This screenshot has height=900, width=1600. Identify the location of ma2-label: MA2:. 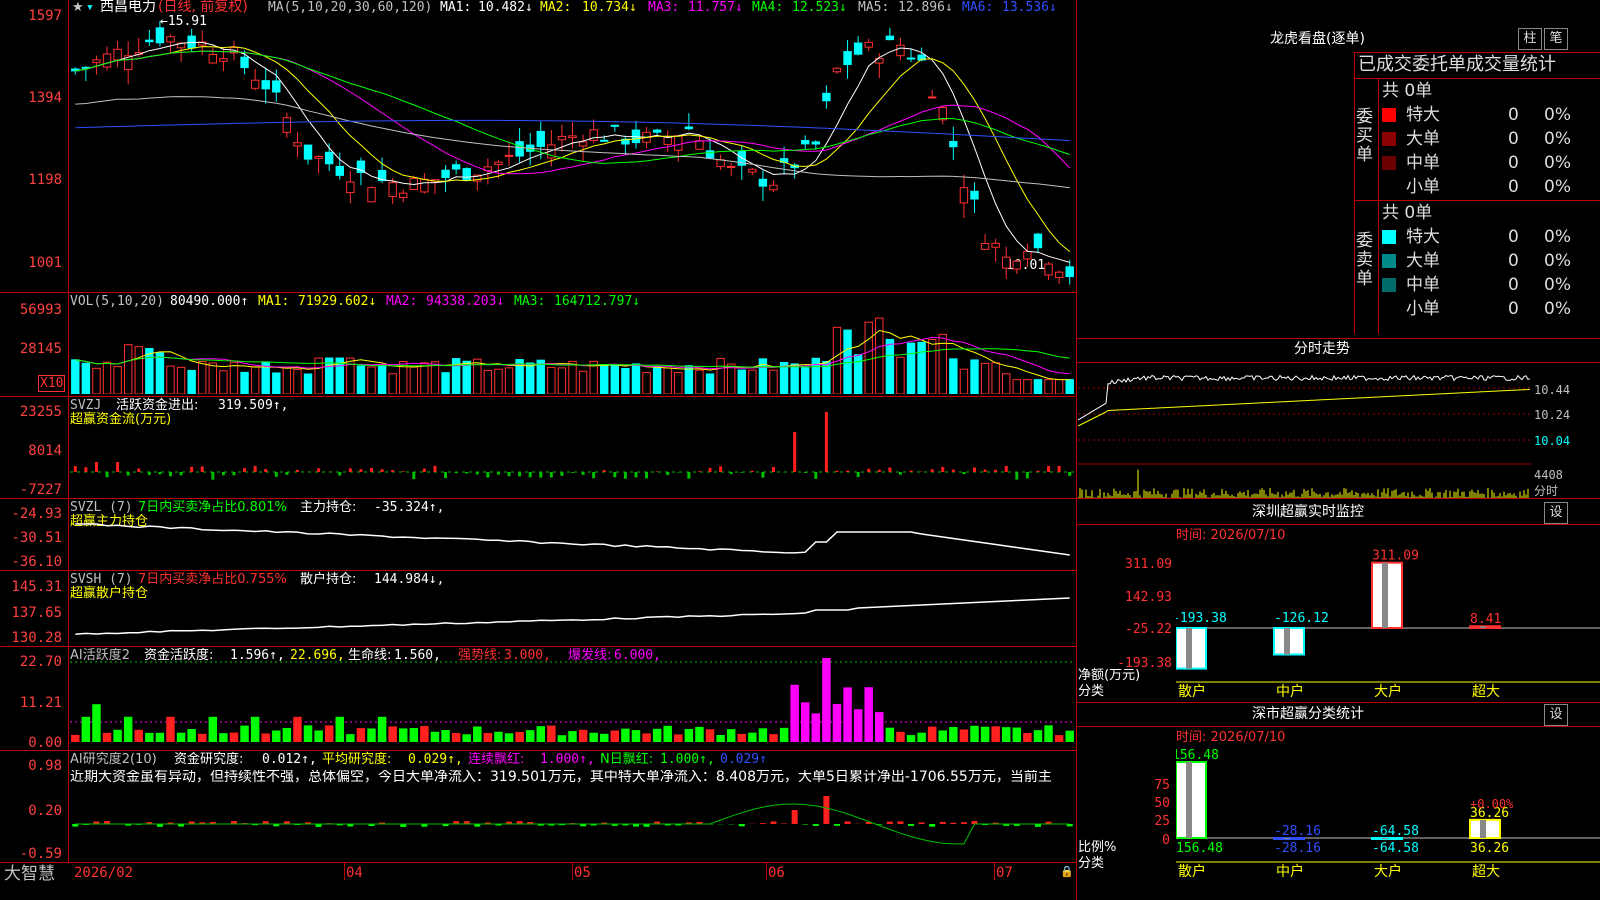
(556, 7).